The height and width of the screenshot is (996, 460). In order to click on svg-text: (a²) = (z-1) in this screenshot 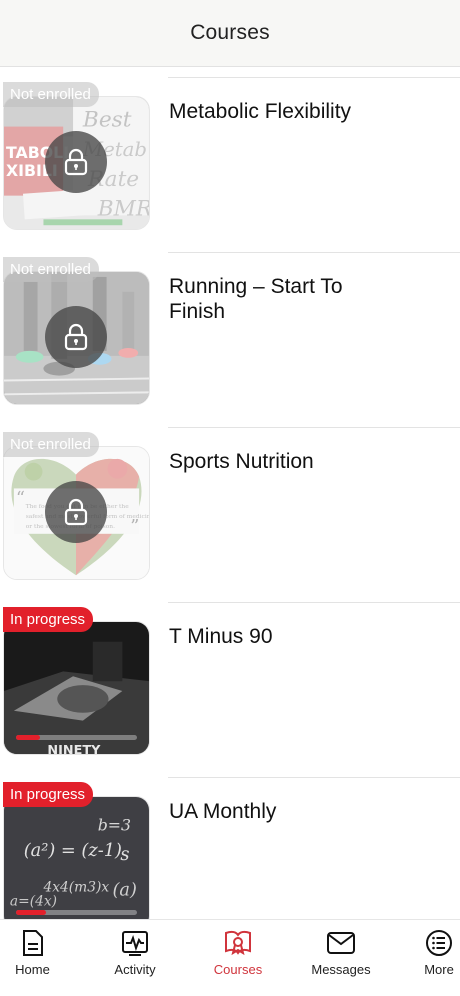, I will do `click(73, 851)`.